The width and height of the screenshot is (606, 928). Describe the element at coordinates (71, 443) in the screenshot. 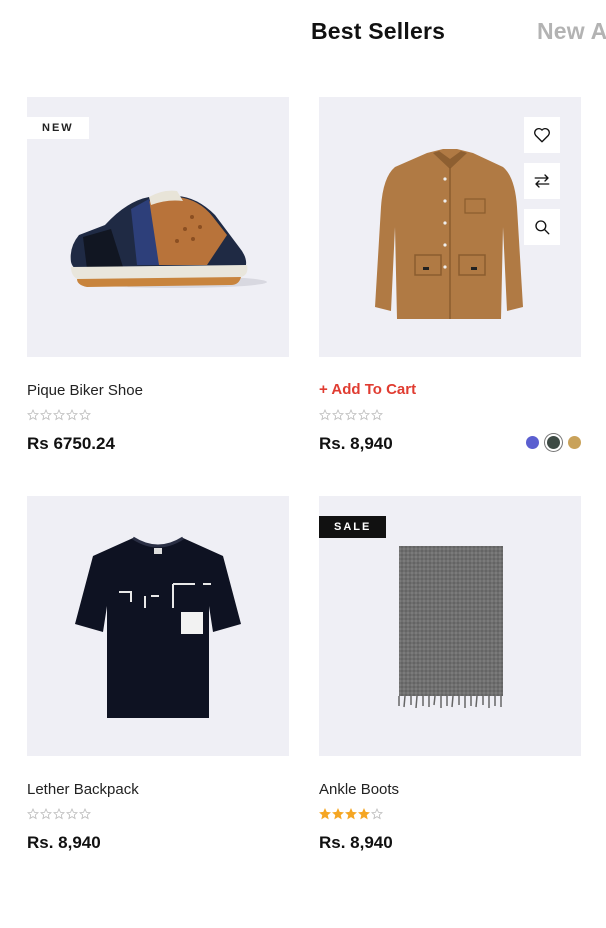

I see `product-price: Rs 6750.24` at that location.